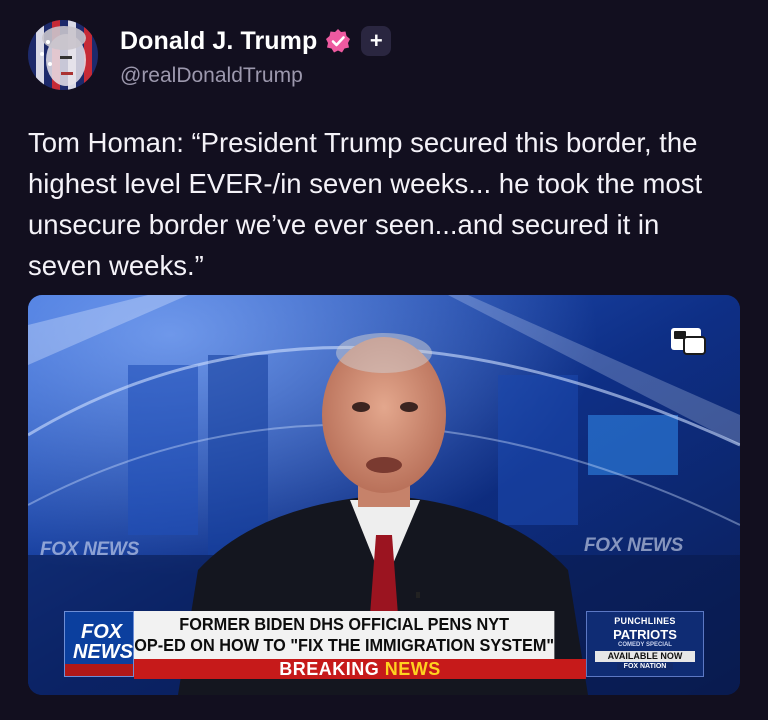  Describe the element at coordinates (412, 669) in the screenshot. I see `news-label: NEWS` at that location.